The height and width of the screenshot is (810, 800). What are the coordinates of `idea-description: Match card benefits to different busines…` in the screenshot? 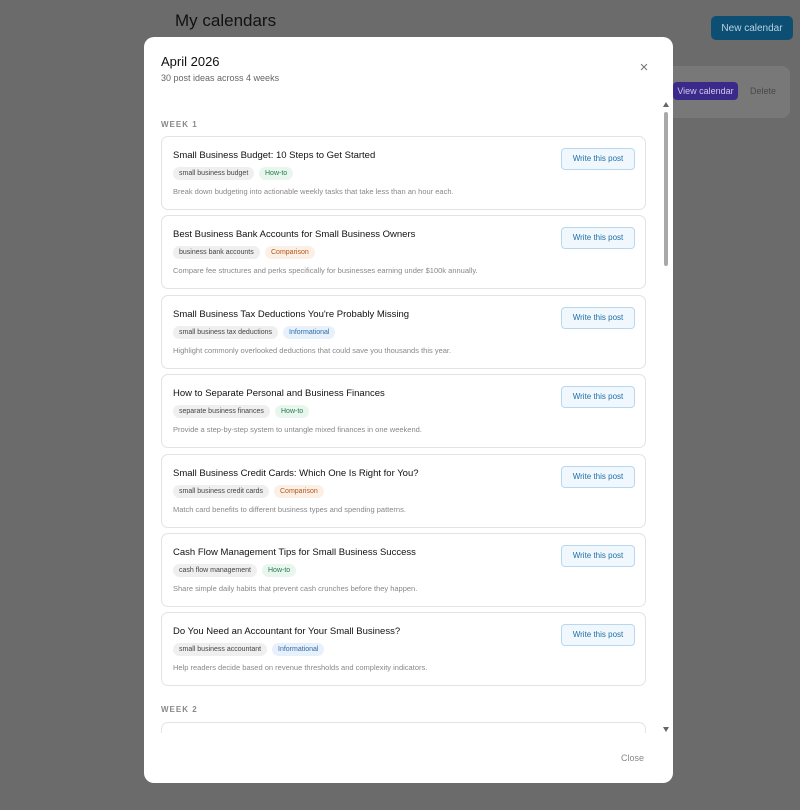 It's located at (289, 509).